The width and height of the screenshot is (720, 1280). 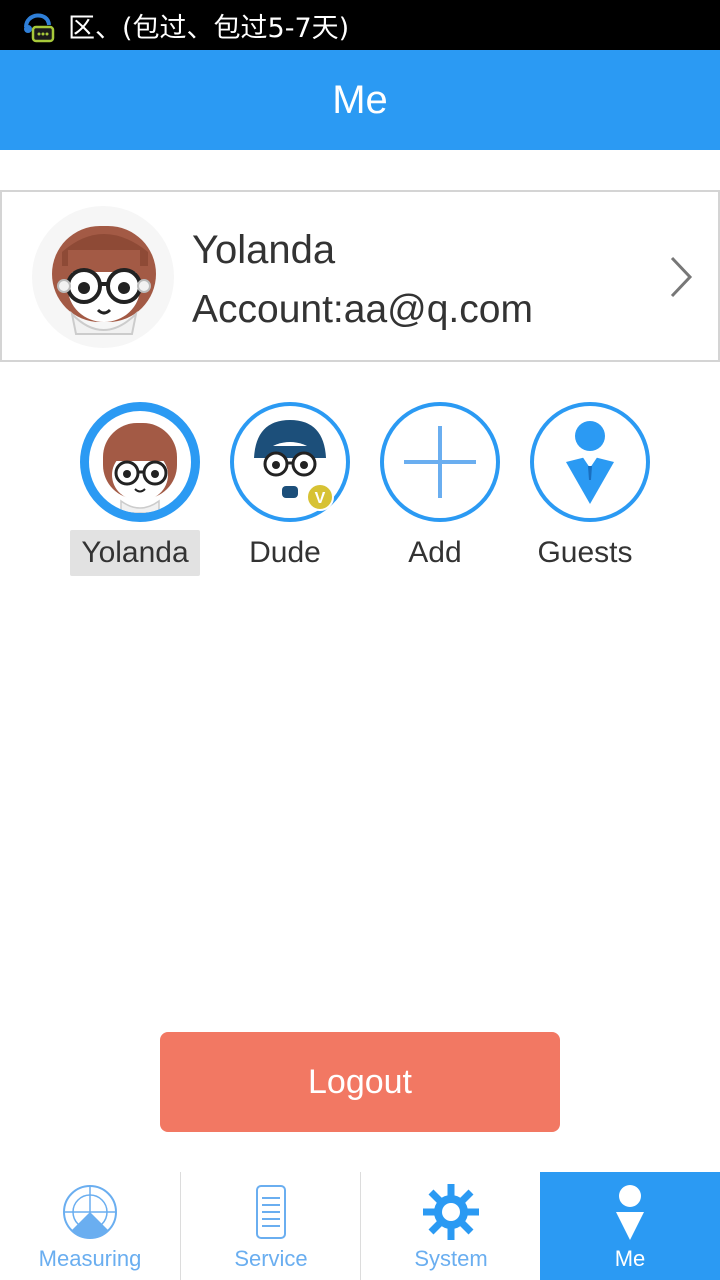 What do you see at coordinates (209, 28) in the screenshot?
I see `status-text: 区、(包过、包过5-7天)` at bounding box center [209, 28].